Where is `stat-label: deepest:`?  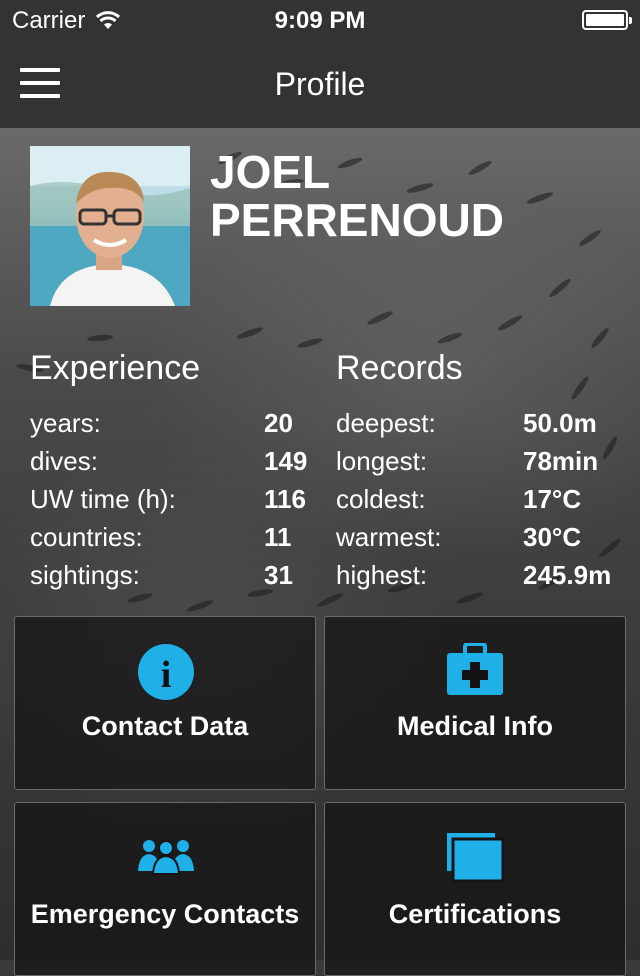
stat-label: deepest: is located at coordinates (386, 423).